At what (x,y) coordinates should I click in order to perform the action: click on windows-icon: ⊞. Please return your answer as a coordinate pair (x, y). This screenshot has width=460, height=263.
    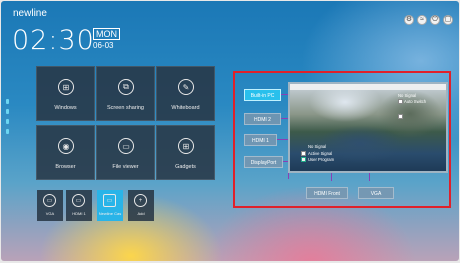
    Looking at the image, I should click on (66, 87).